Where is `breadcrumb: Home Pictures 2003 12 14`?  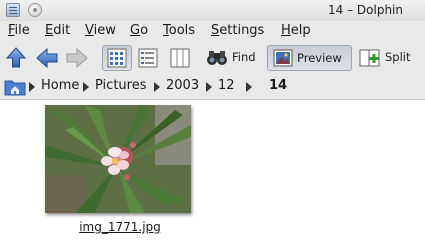 breadcrumb: Home Pictures 2003 12 14 is located at coordinates (212, 87).